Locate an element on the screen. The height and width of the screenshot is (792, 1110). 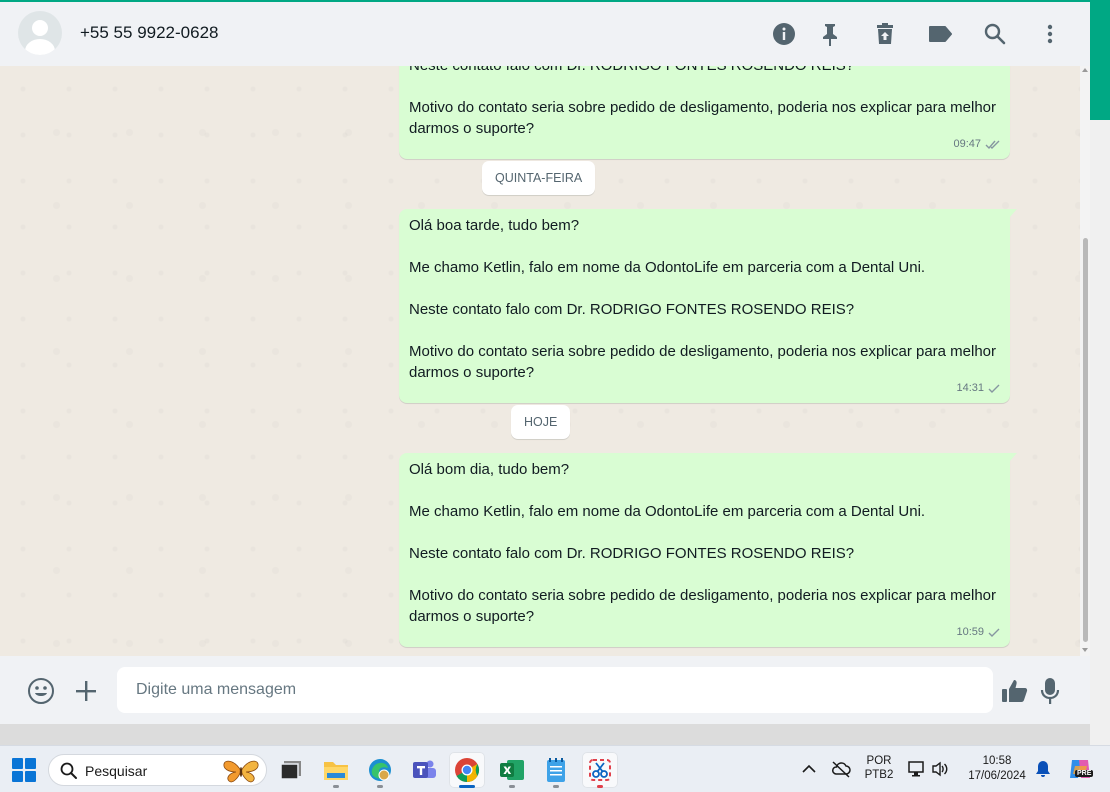
butterfly-icon is located at coordinates (241, 771).